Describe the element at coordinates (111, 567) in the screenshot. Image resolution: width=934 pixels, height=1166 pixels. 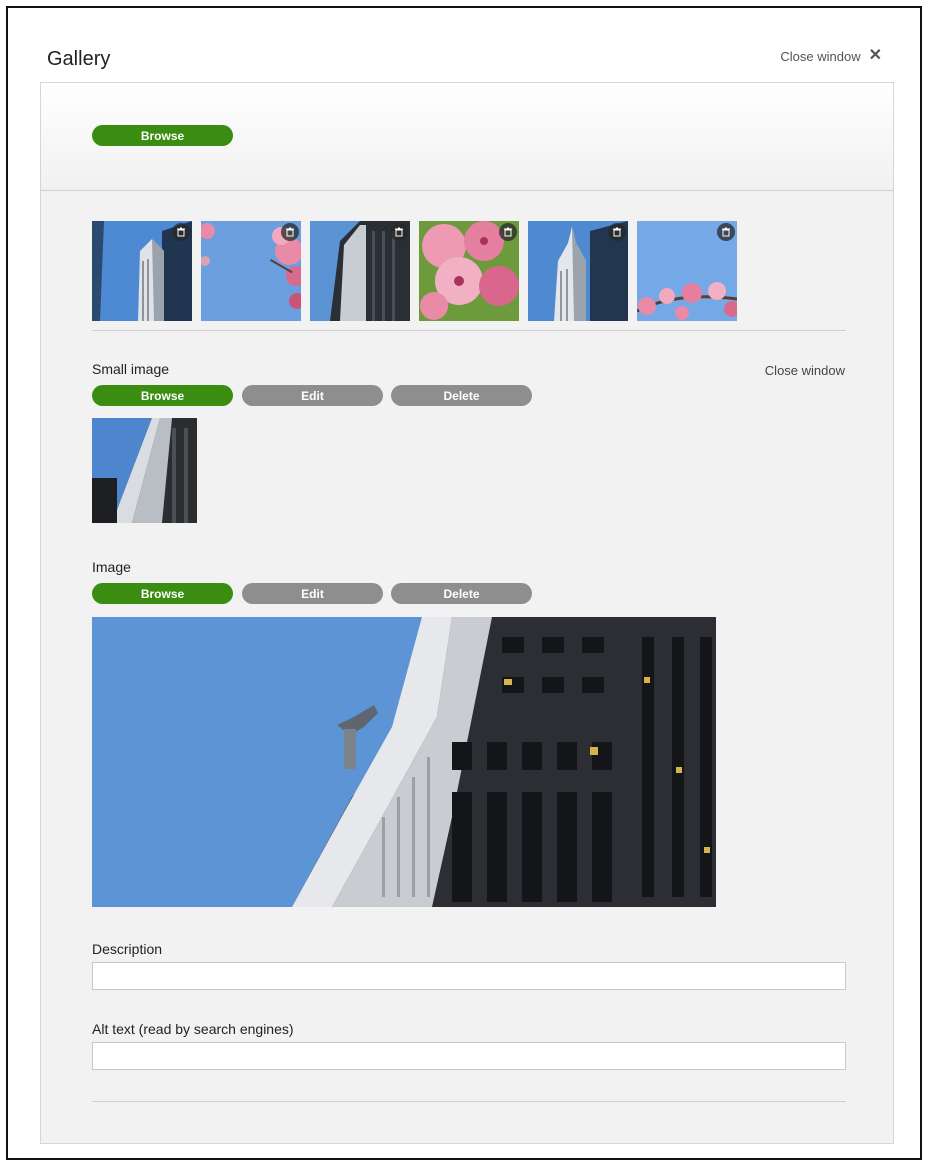
I see `image-label: Image` at that location.